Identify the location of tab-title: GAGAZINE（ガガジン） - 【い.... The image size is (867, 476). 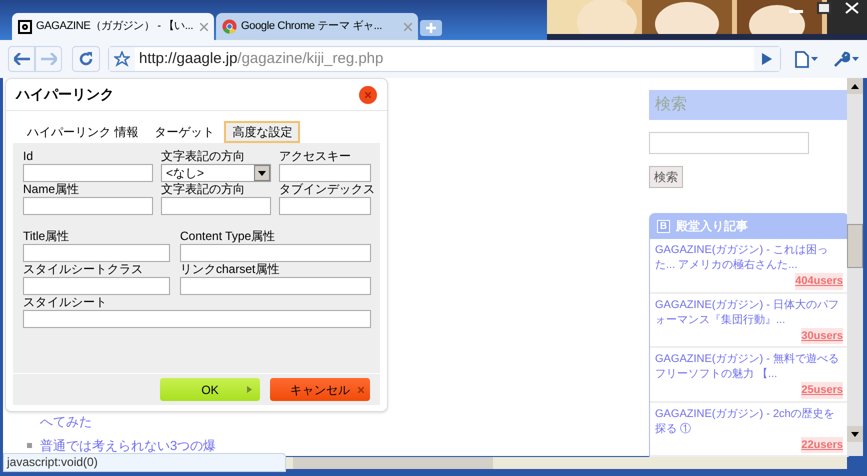
(115, 26).